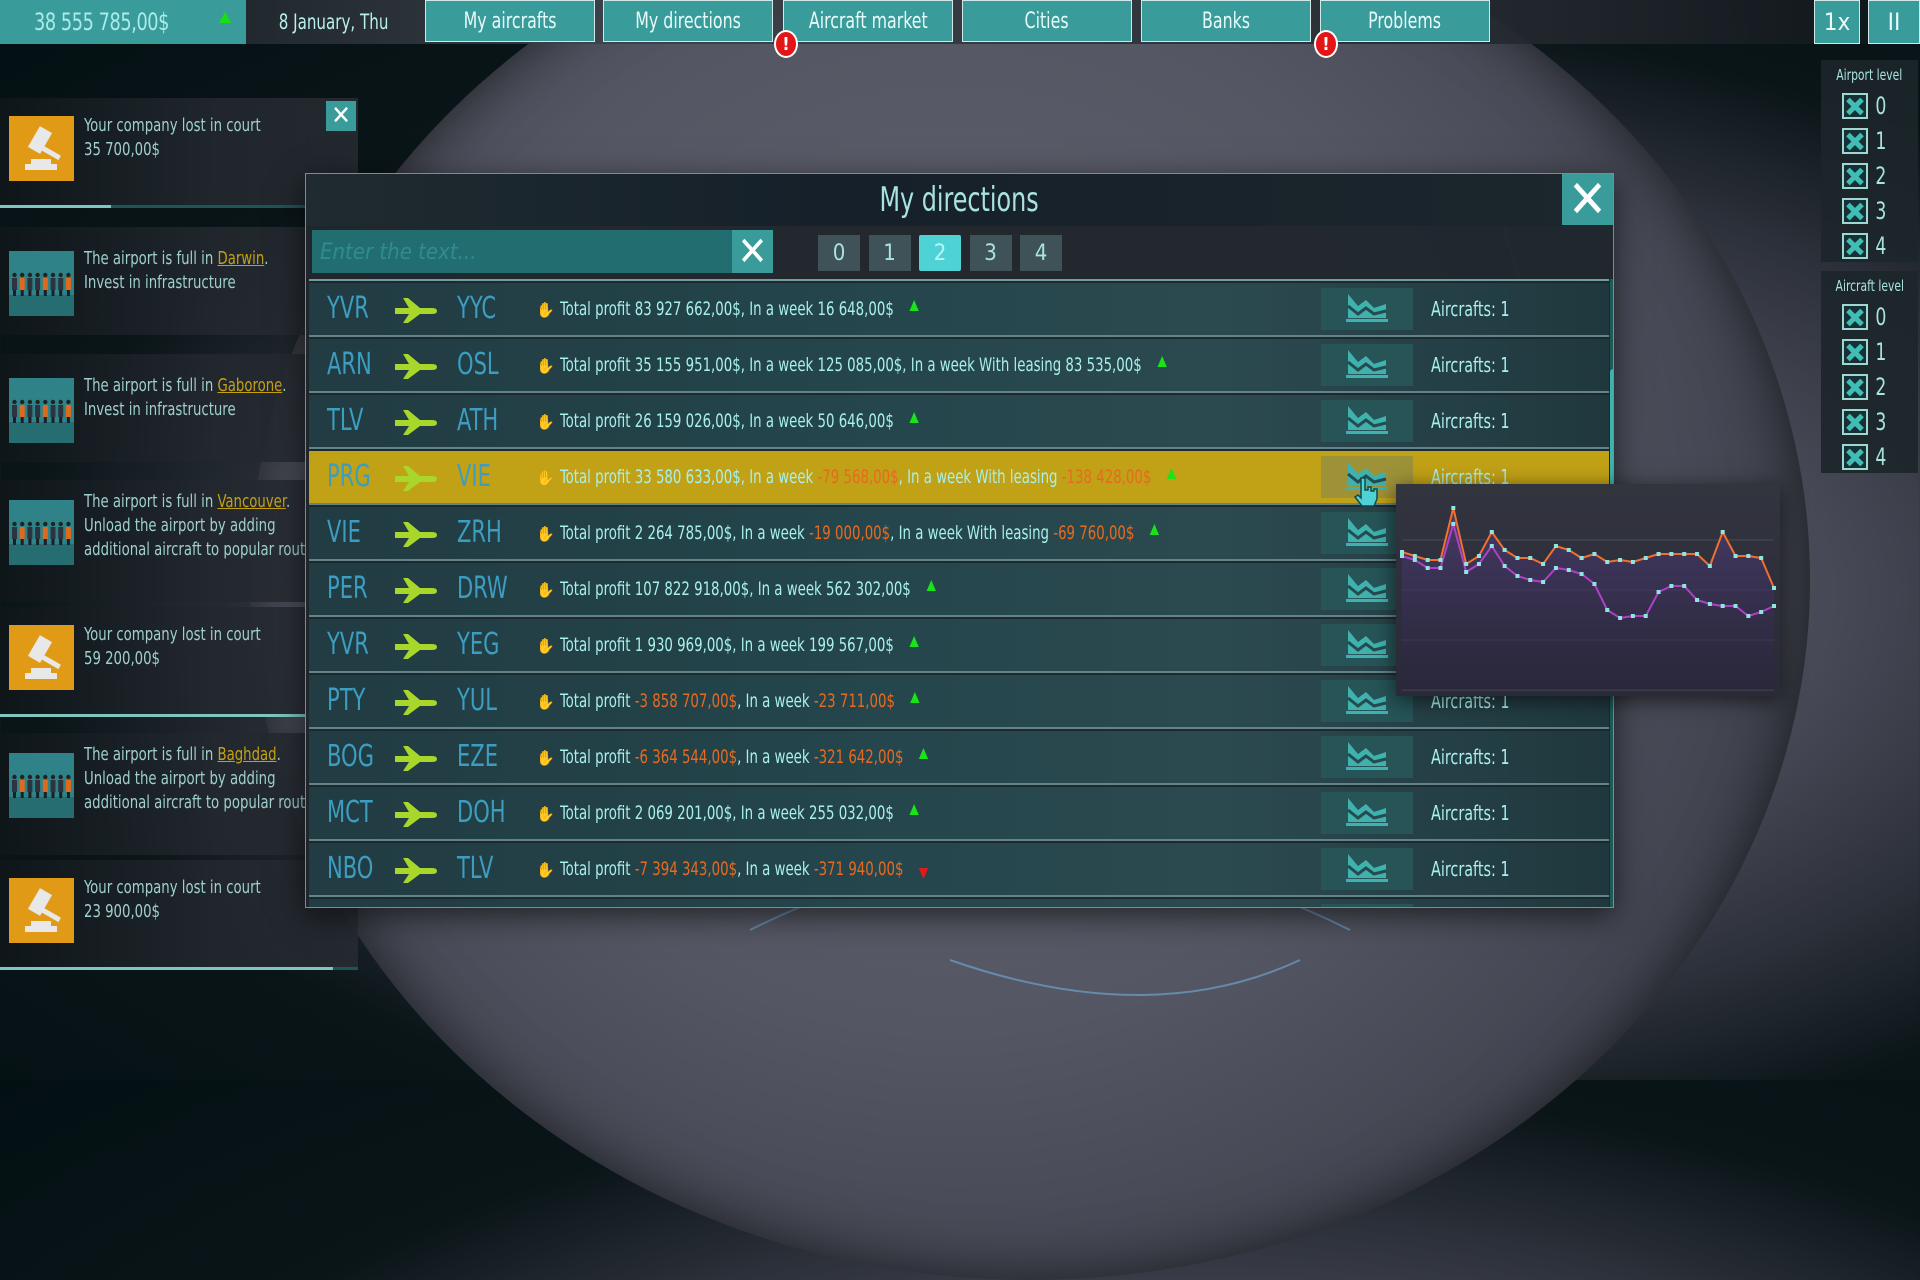 Image resolution: width=1920 pixels, height=1280 pixels. What do you see at coordinates (1894, 22) in the screenshot?
I see `pause-button: II` at bounding box center [1894, 22].